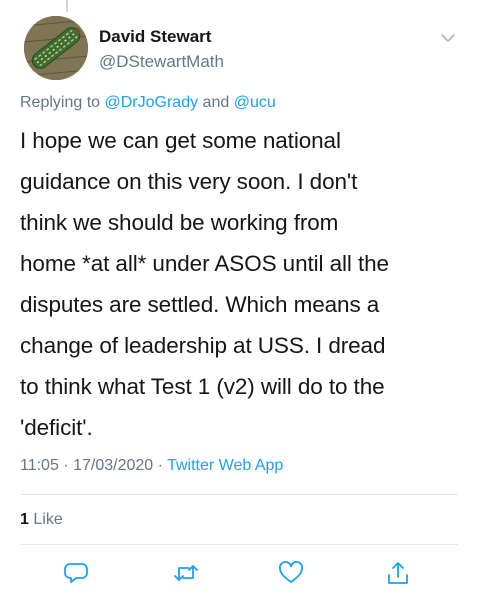  I want to click on more-options-button, so click(448, 38).